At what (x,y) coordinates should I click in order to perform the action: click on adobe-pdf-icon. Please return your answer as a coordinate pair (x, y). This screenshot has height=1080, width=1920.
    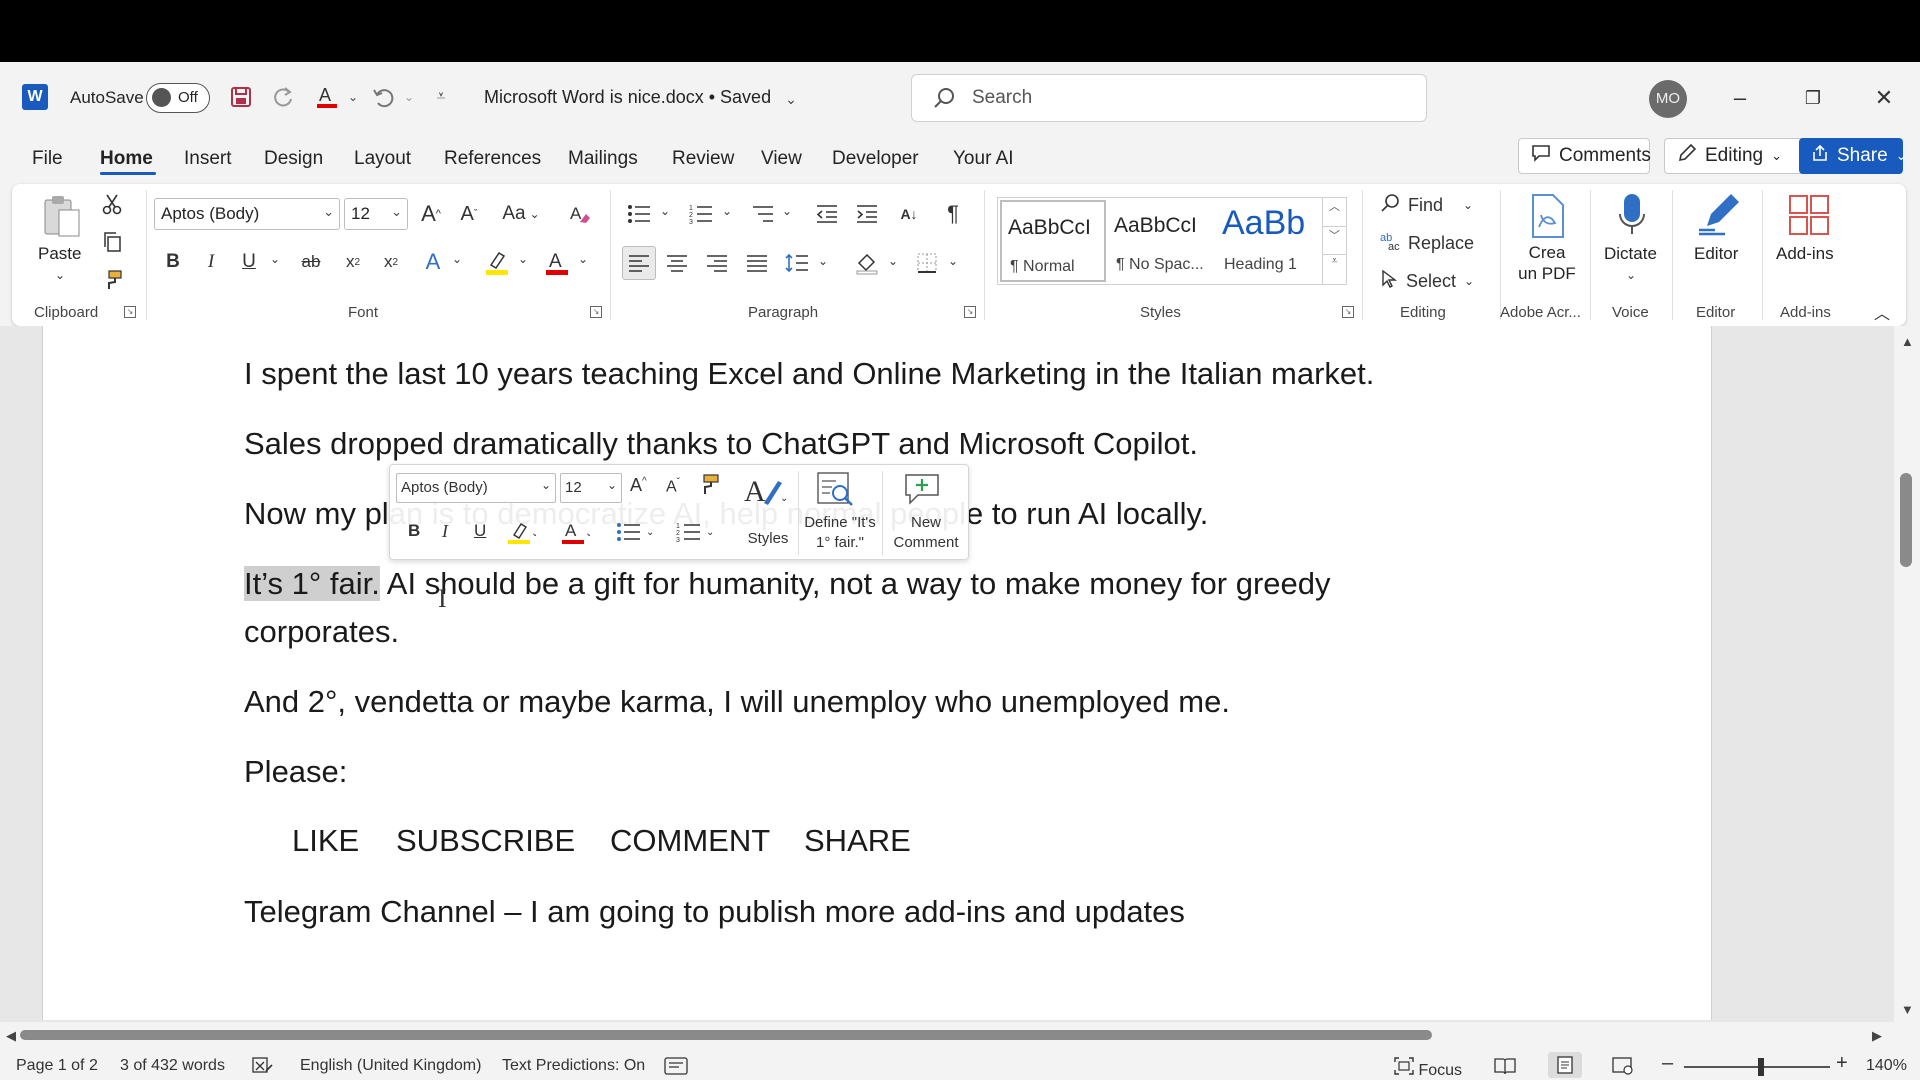
    Looking at the image, I should click on (1547, 216).